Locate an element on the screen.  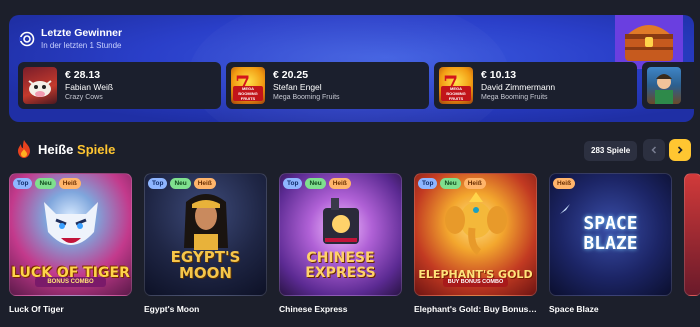
section-title-accent: Spiele is located at coordinates (96, 149).